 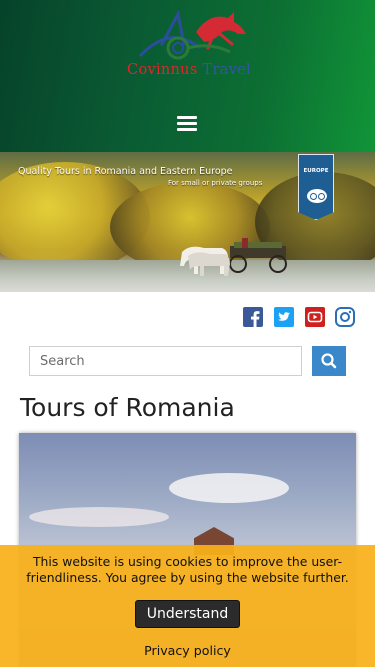 I want to click on instagram-icon, so click(x=346, y=318).